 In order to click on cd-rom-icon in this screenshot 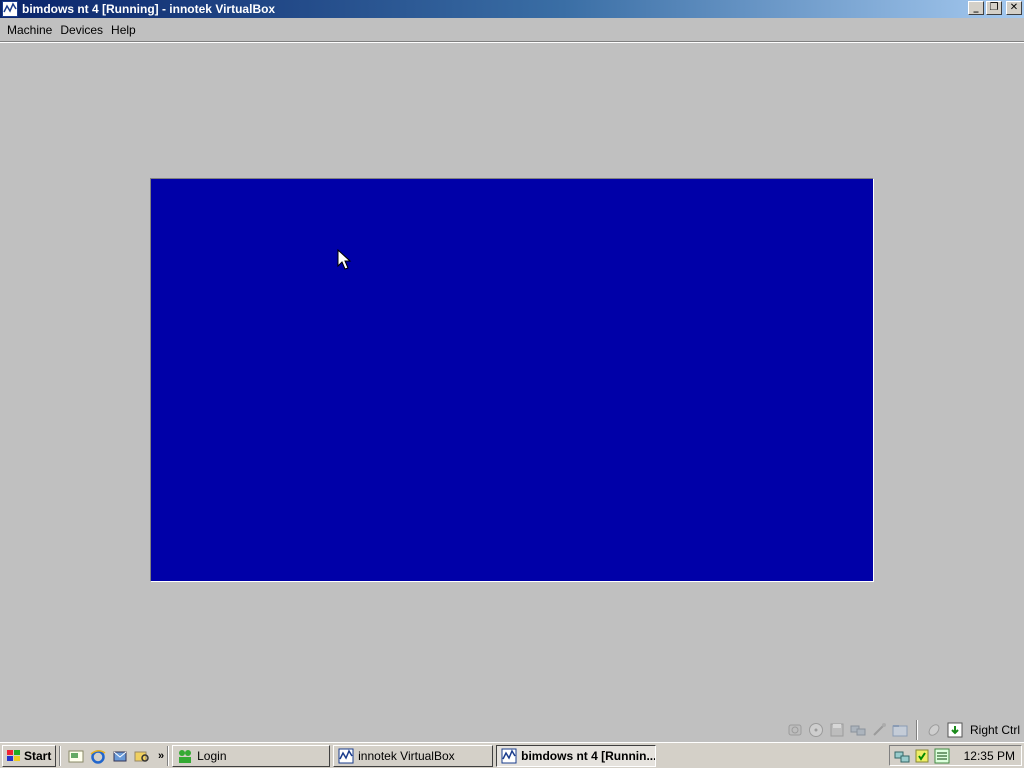, I will do `click(816, 730)`.